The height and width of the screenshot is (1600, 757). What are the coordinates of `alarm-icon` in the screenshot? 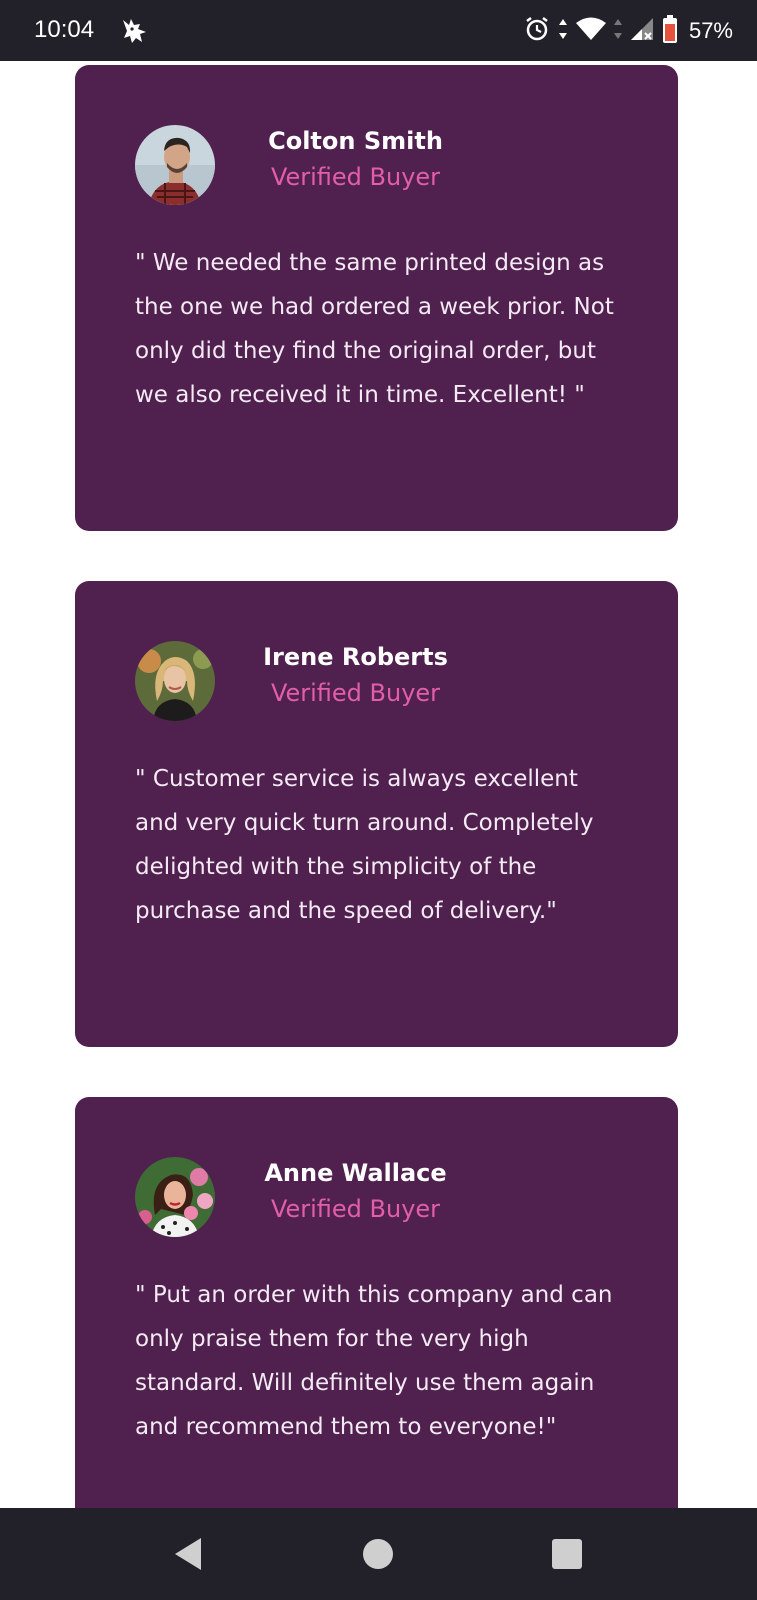 It's located at (537, 31).